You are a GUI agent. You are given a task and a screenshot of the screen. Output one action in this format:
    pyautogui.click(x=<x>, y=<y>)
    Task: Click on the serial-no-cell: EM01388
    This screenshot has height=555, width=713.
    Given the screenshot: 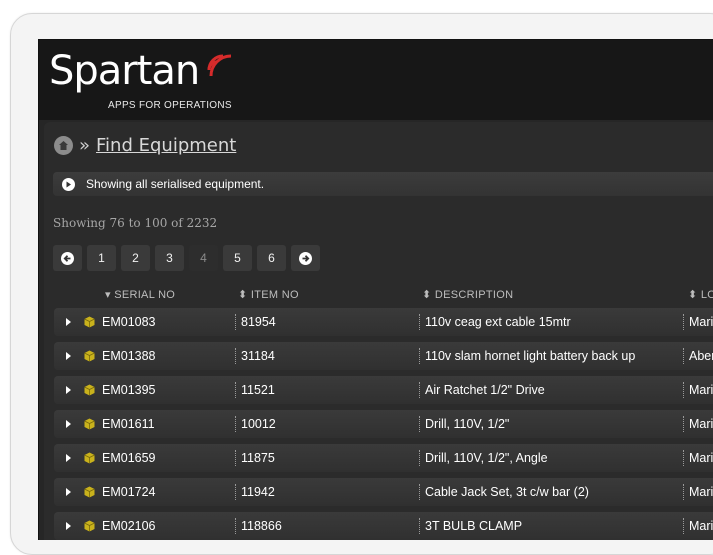 What is the action you would take?
    pyautogui.click(x=129, y=356)
    